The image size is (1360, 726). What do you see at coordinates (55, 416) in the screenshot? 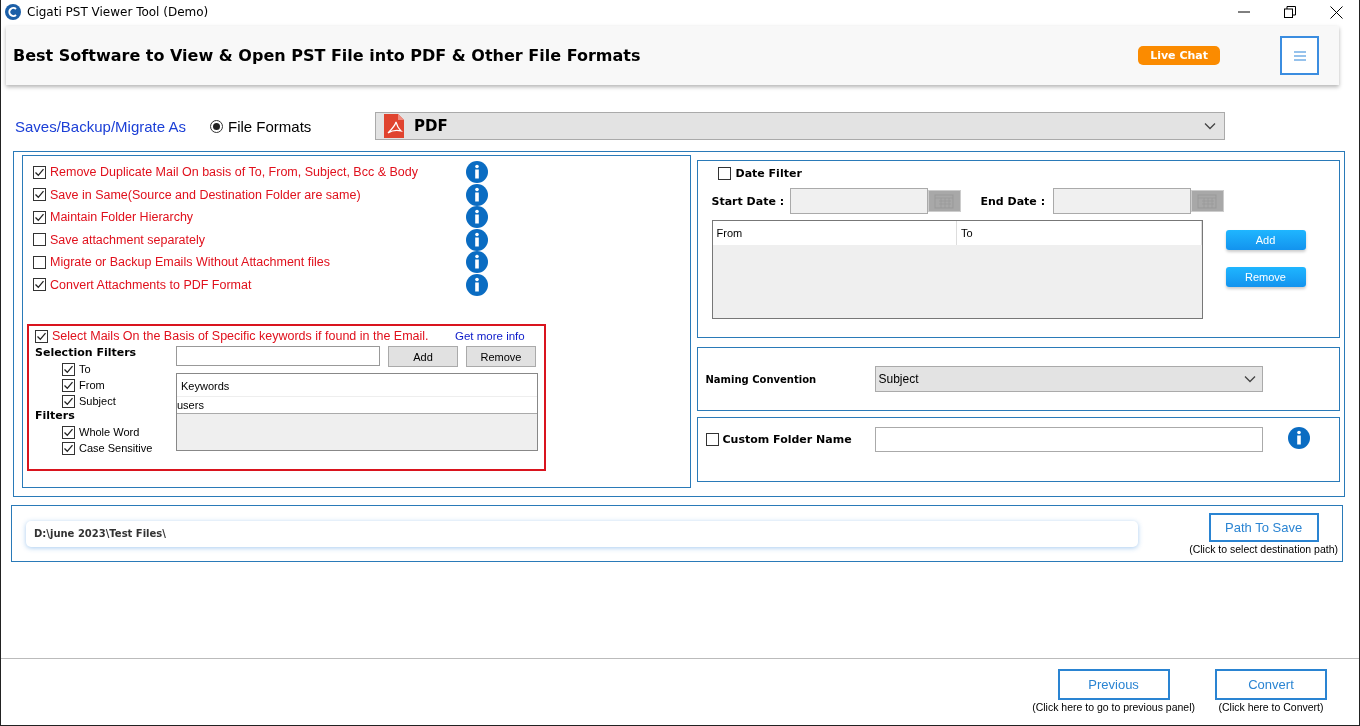
I see `section-title: Filters` at bounding box center [55, 416].